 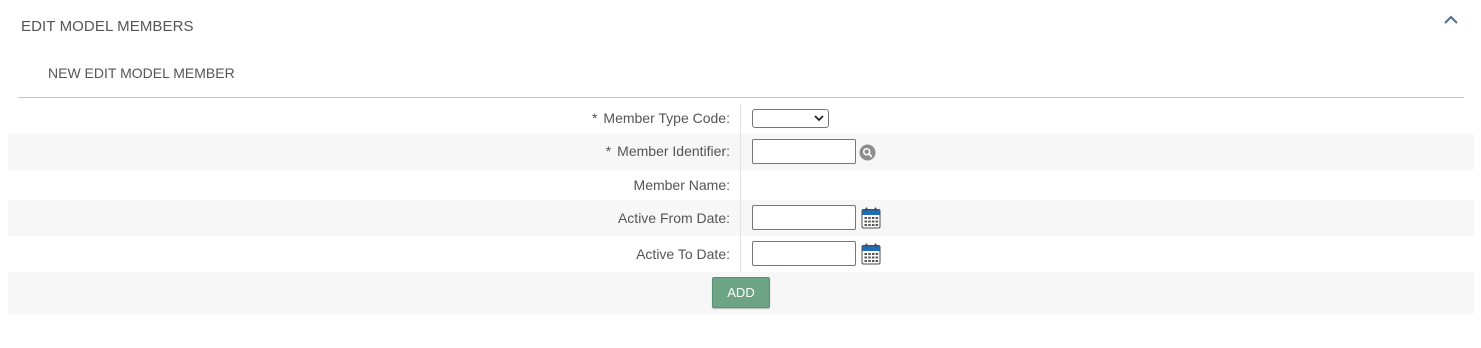 I want to click on active-to-date-input, so click(x=804, y=253).